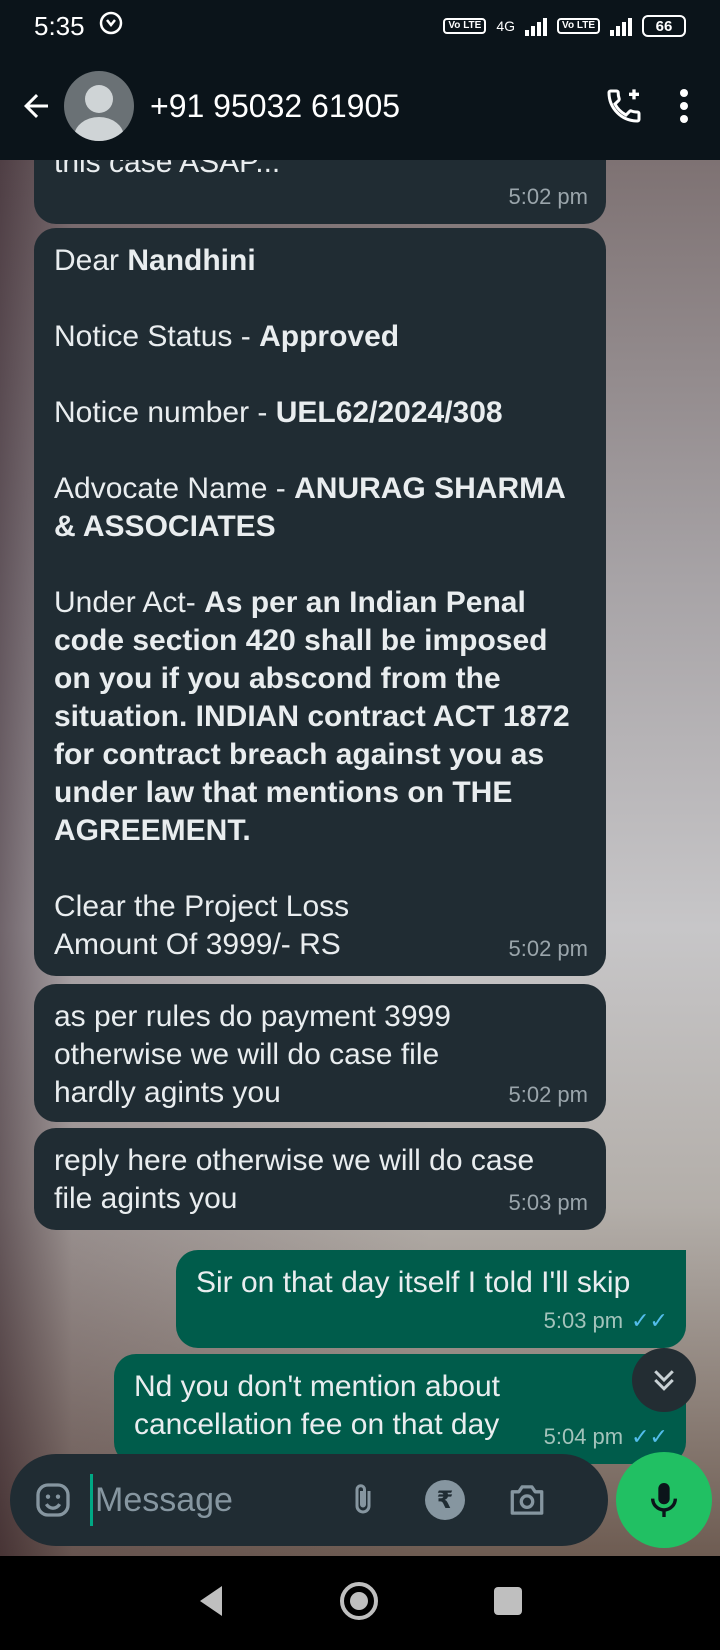 The height and width of the screenshot is (1650, 720). What do you see at coordinates (664, 26) in the screenshot?
I see `battery-icon: 66` at bounding box center [664, 26].